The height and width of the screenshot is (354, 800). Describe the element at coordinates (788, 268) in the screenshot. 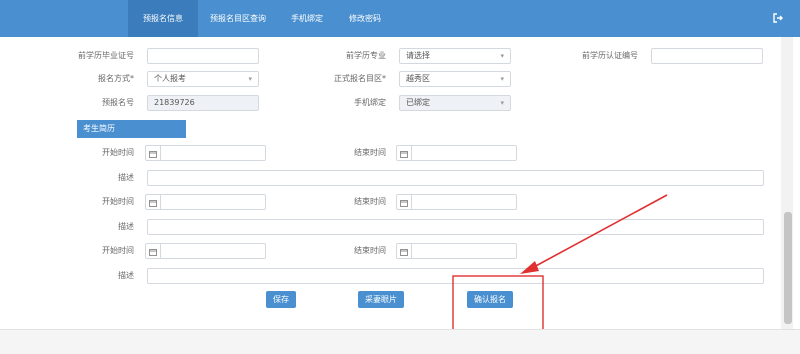

I see `scrollbar-thumb` at that location.